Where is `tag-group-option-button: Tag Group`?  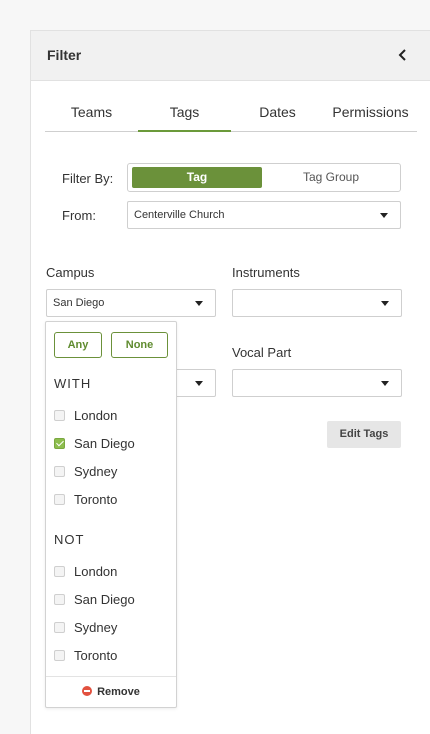 tag-group-option-button: Tag Group is located at coordinates (331, 177).